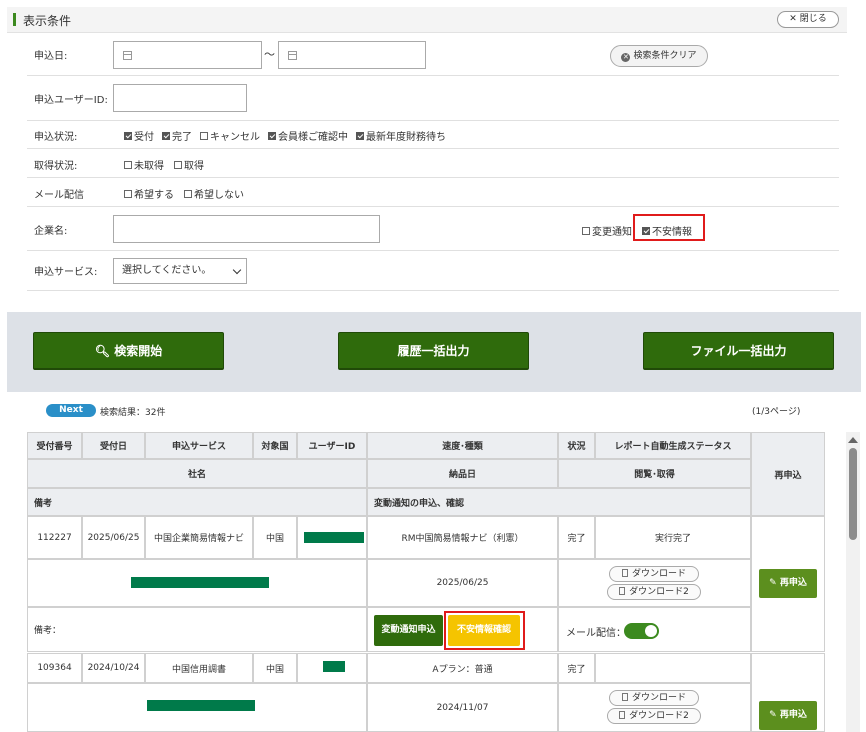 The image size is (866, 732). What do you see at coordinates (738, 351) in the screenshot?
I see `file-export-button: ファイル一括出力` at bounding box center [738, 351].